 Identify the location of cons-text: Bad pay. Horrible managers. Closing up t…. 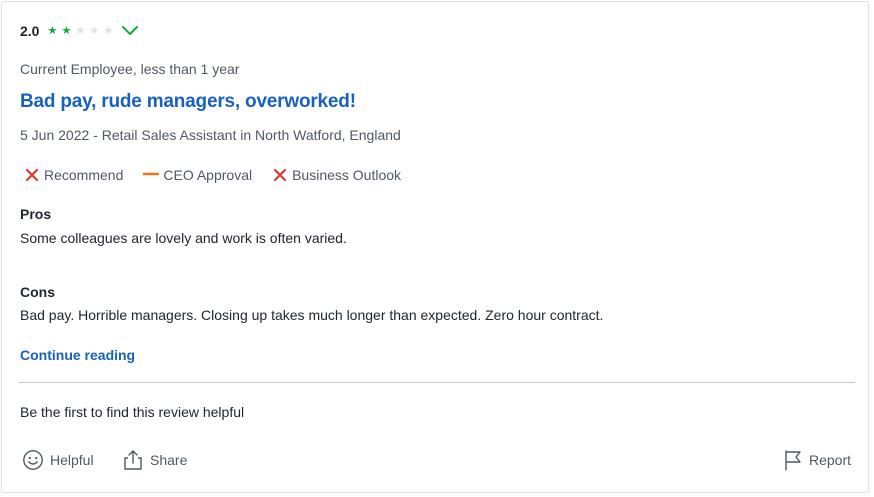
(312, 315).